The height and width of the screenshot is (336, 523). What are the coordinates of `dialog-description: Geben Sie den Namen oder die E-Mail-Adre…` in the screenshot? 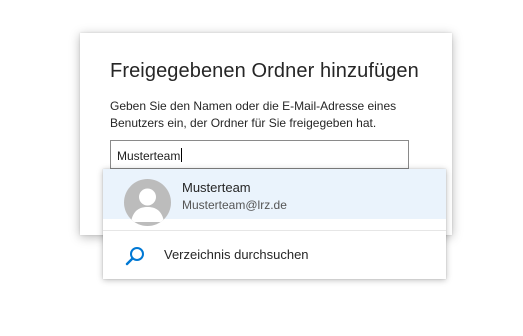 It's located at (253, 114).